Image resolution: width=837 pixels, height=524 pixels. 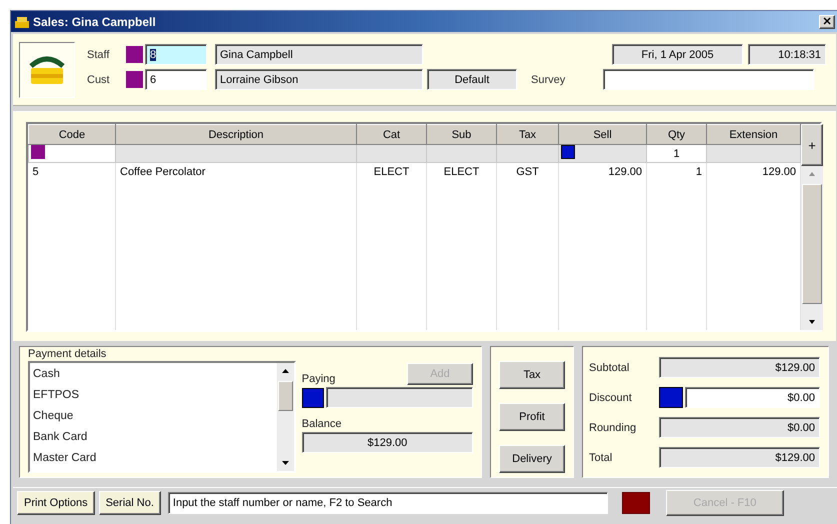 What do you see at coordinates (568, 152) in the screenshot?
I see `price-marker-icon` at bounding box center [568, 152].